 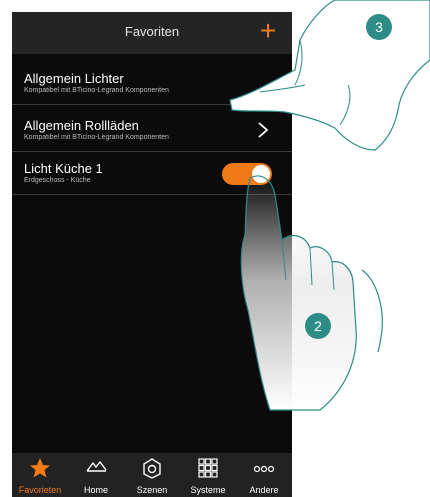 I want to click on tab-bar: Favorieten Home Szenen Systeme Andere, so click(x=152, y=475).